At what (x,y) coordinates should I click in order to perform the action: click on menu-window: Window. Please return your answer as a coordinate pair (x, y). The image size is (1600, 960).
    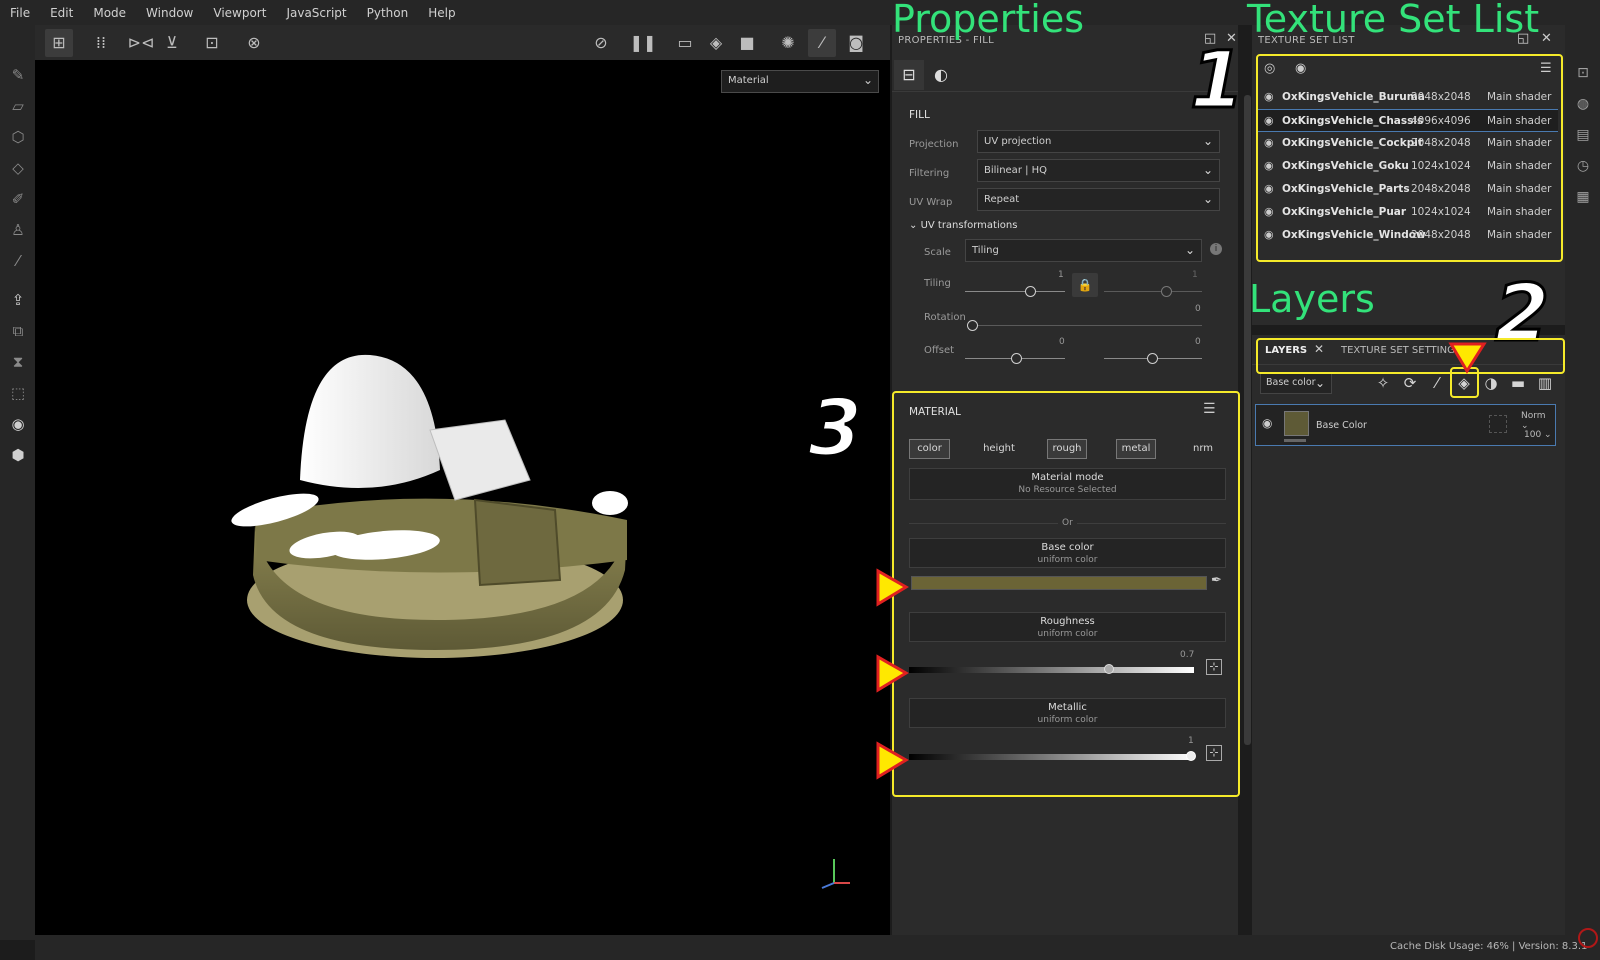
    Looking at the image, I should click on (169, 13).